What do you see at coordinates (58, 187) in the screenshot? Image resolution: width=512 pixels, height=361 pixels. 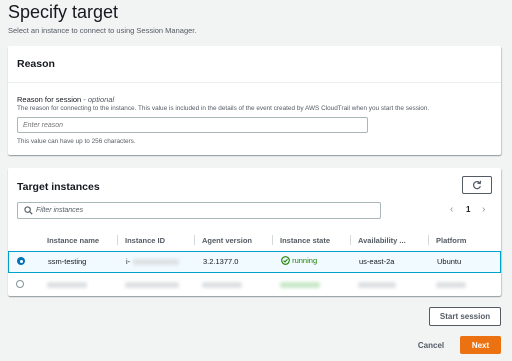 I see `target-instances-title: Target instances` at bounding box center [58, 187].